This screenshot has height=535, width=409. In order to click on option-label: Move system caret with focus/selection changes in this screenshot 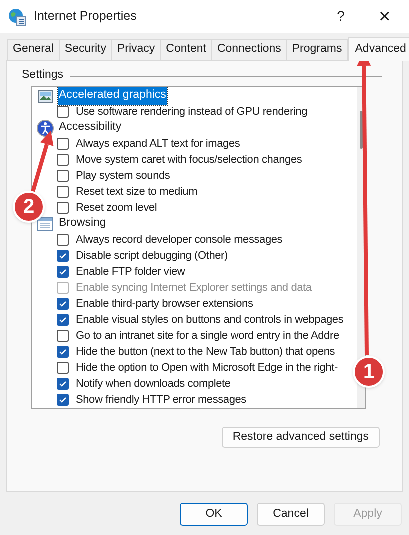, I will do `click(189, 160)`.